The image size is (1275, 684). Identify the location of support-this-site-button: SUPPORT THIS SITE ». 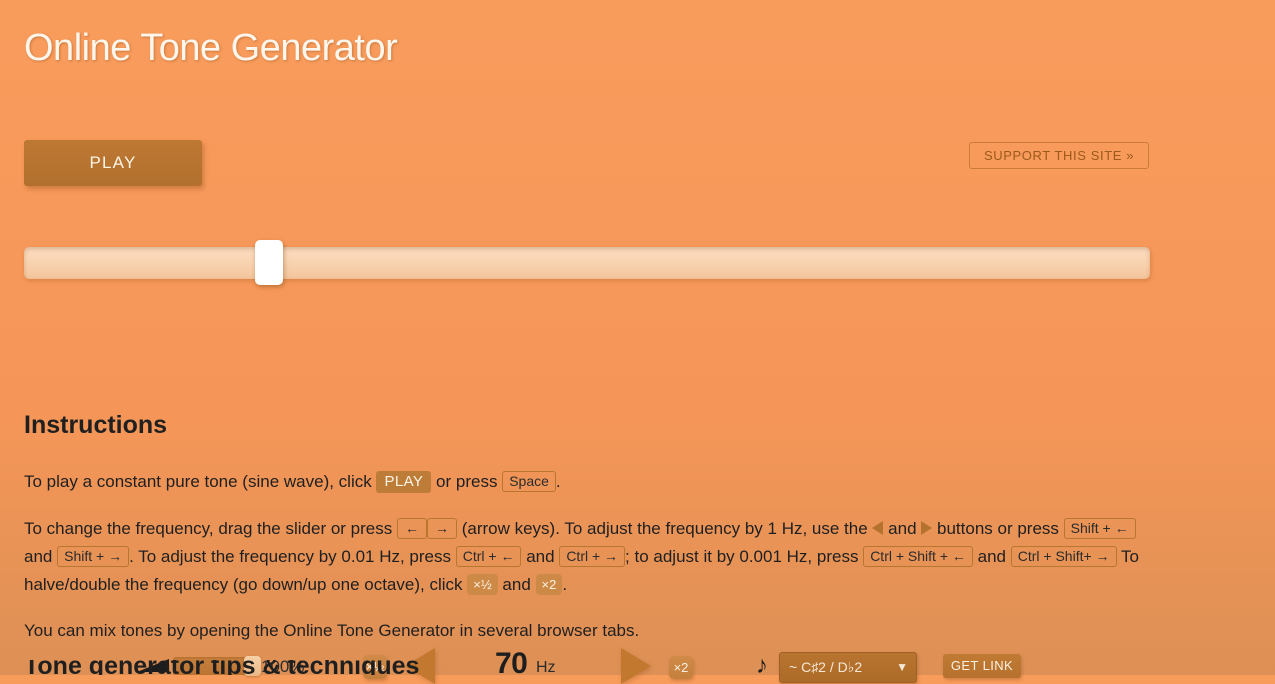
(1059, 155).